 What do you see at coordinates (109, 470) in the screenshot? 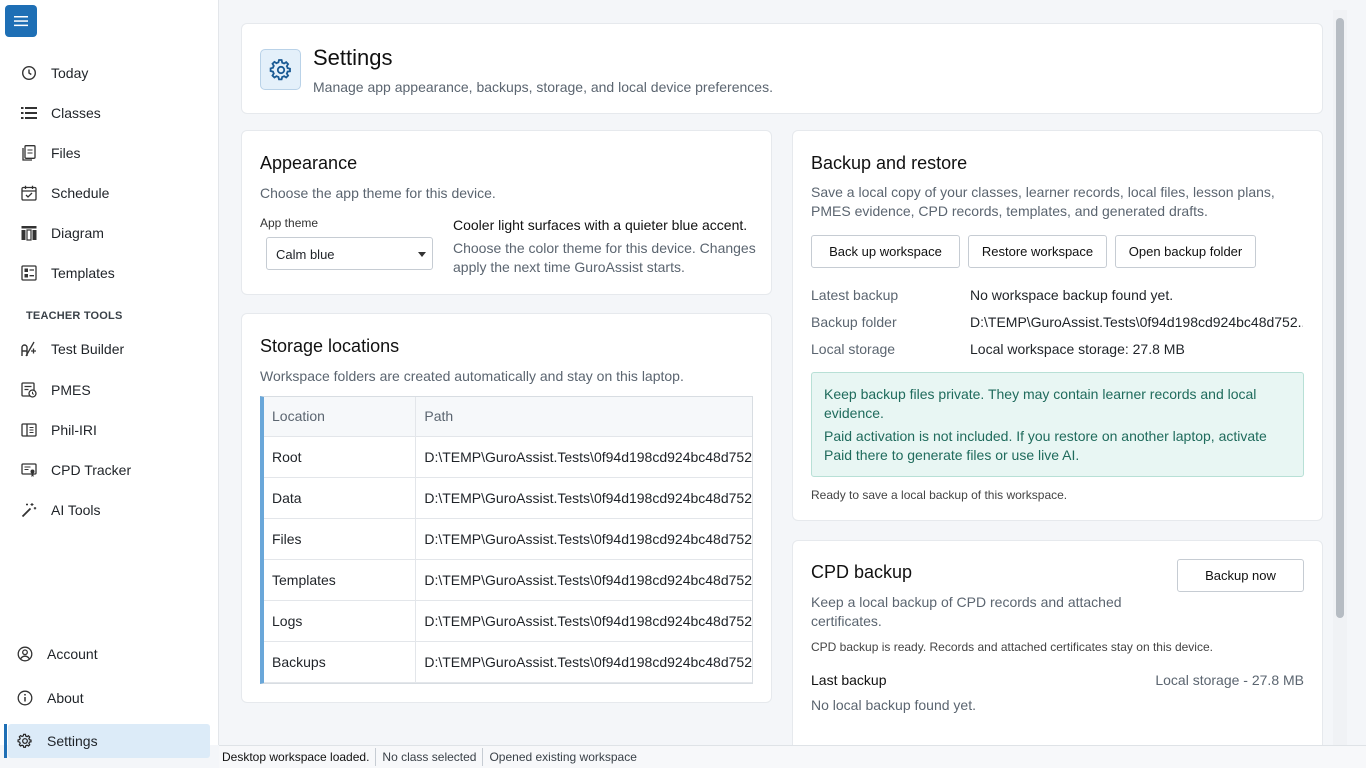
I see `nav-cpd-tracker: CPD Tracker` at bounding box center [109, 470].